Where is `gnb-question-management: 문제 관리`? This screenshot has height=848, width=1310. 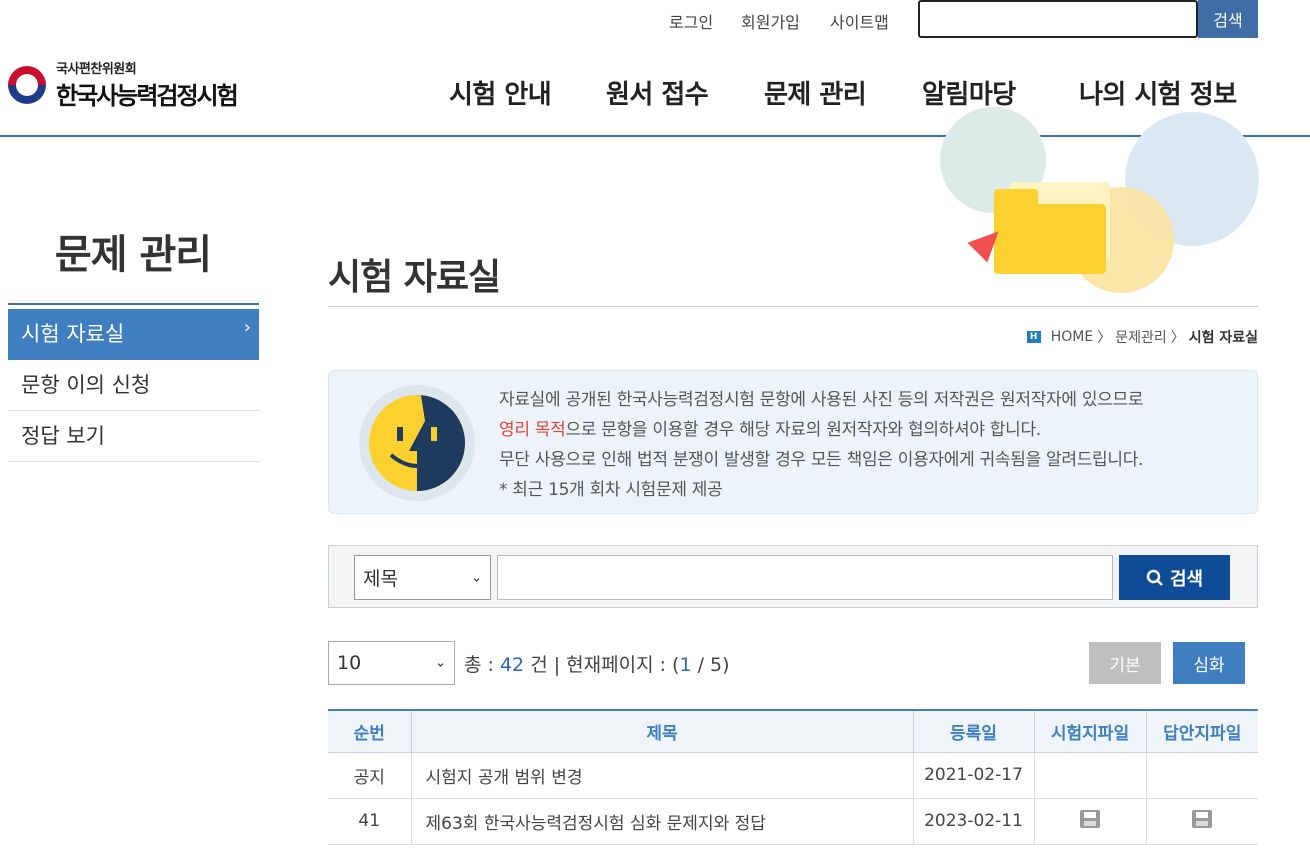 gnb-question-management: 문제 관리 is located at coordinates (815, 92).